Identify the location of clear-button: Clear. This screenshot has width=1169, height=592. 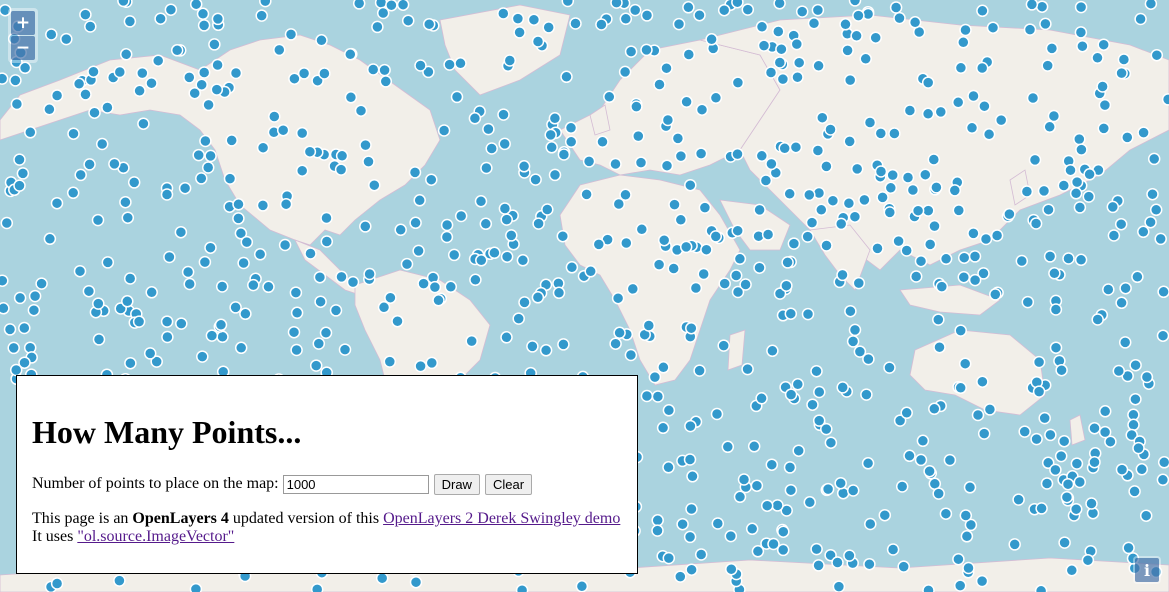
(508, 484).